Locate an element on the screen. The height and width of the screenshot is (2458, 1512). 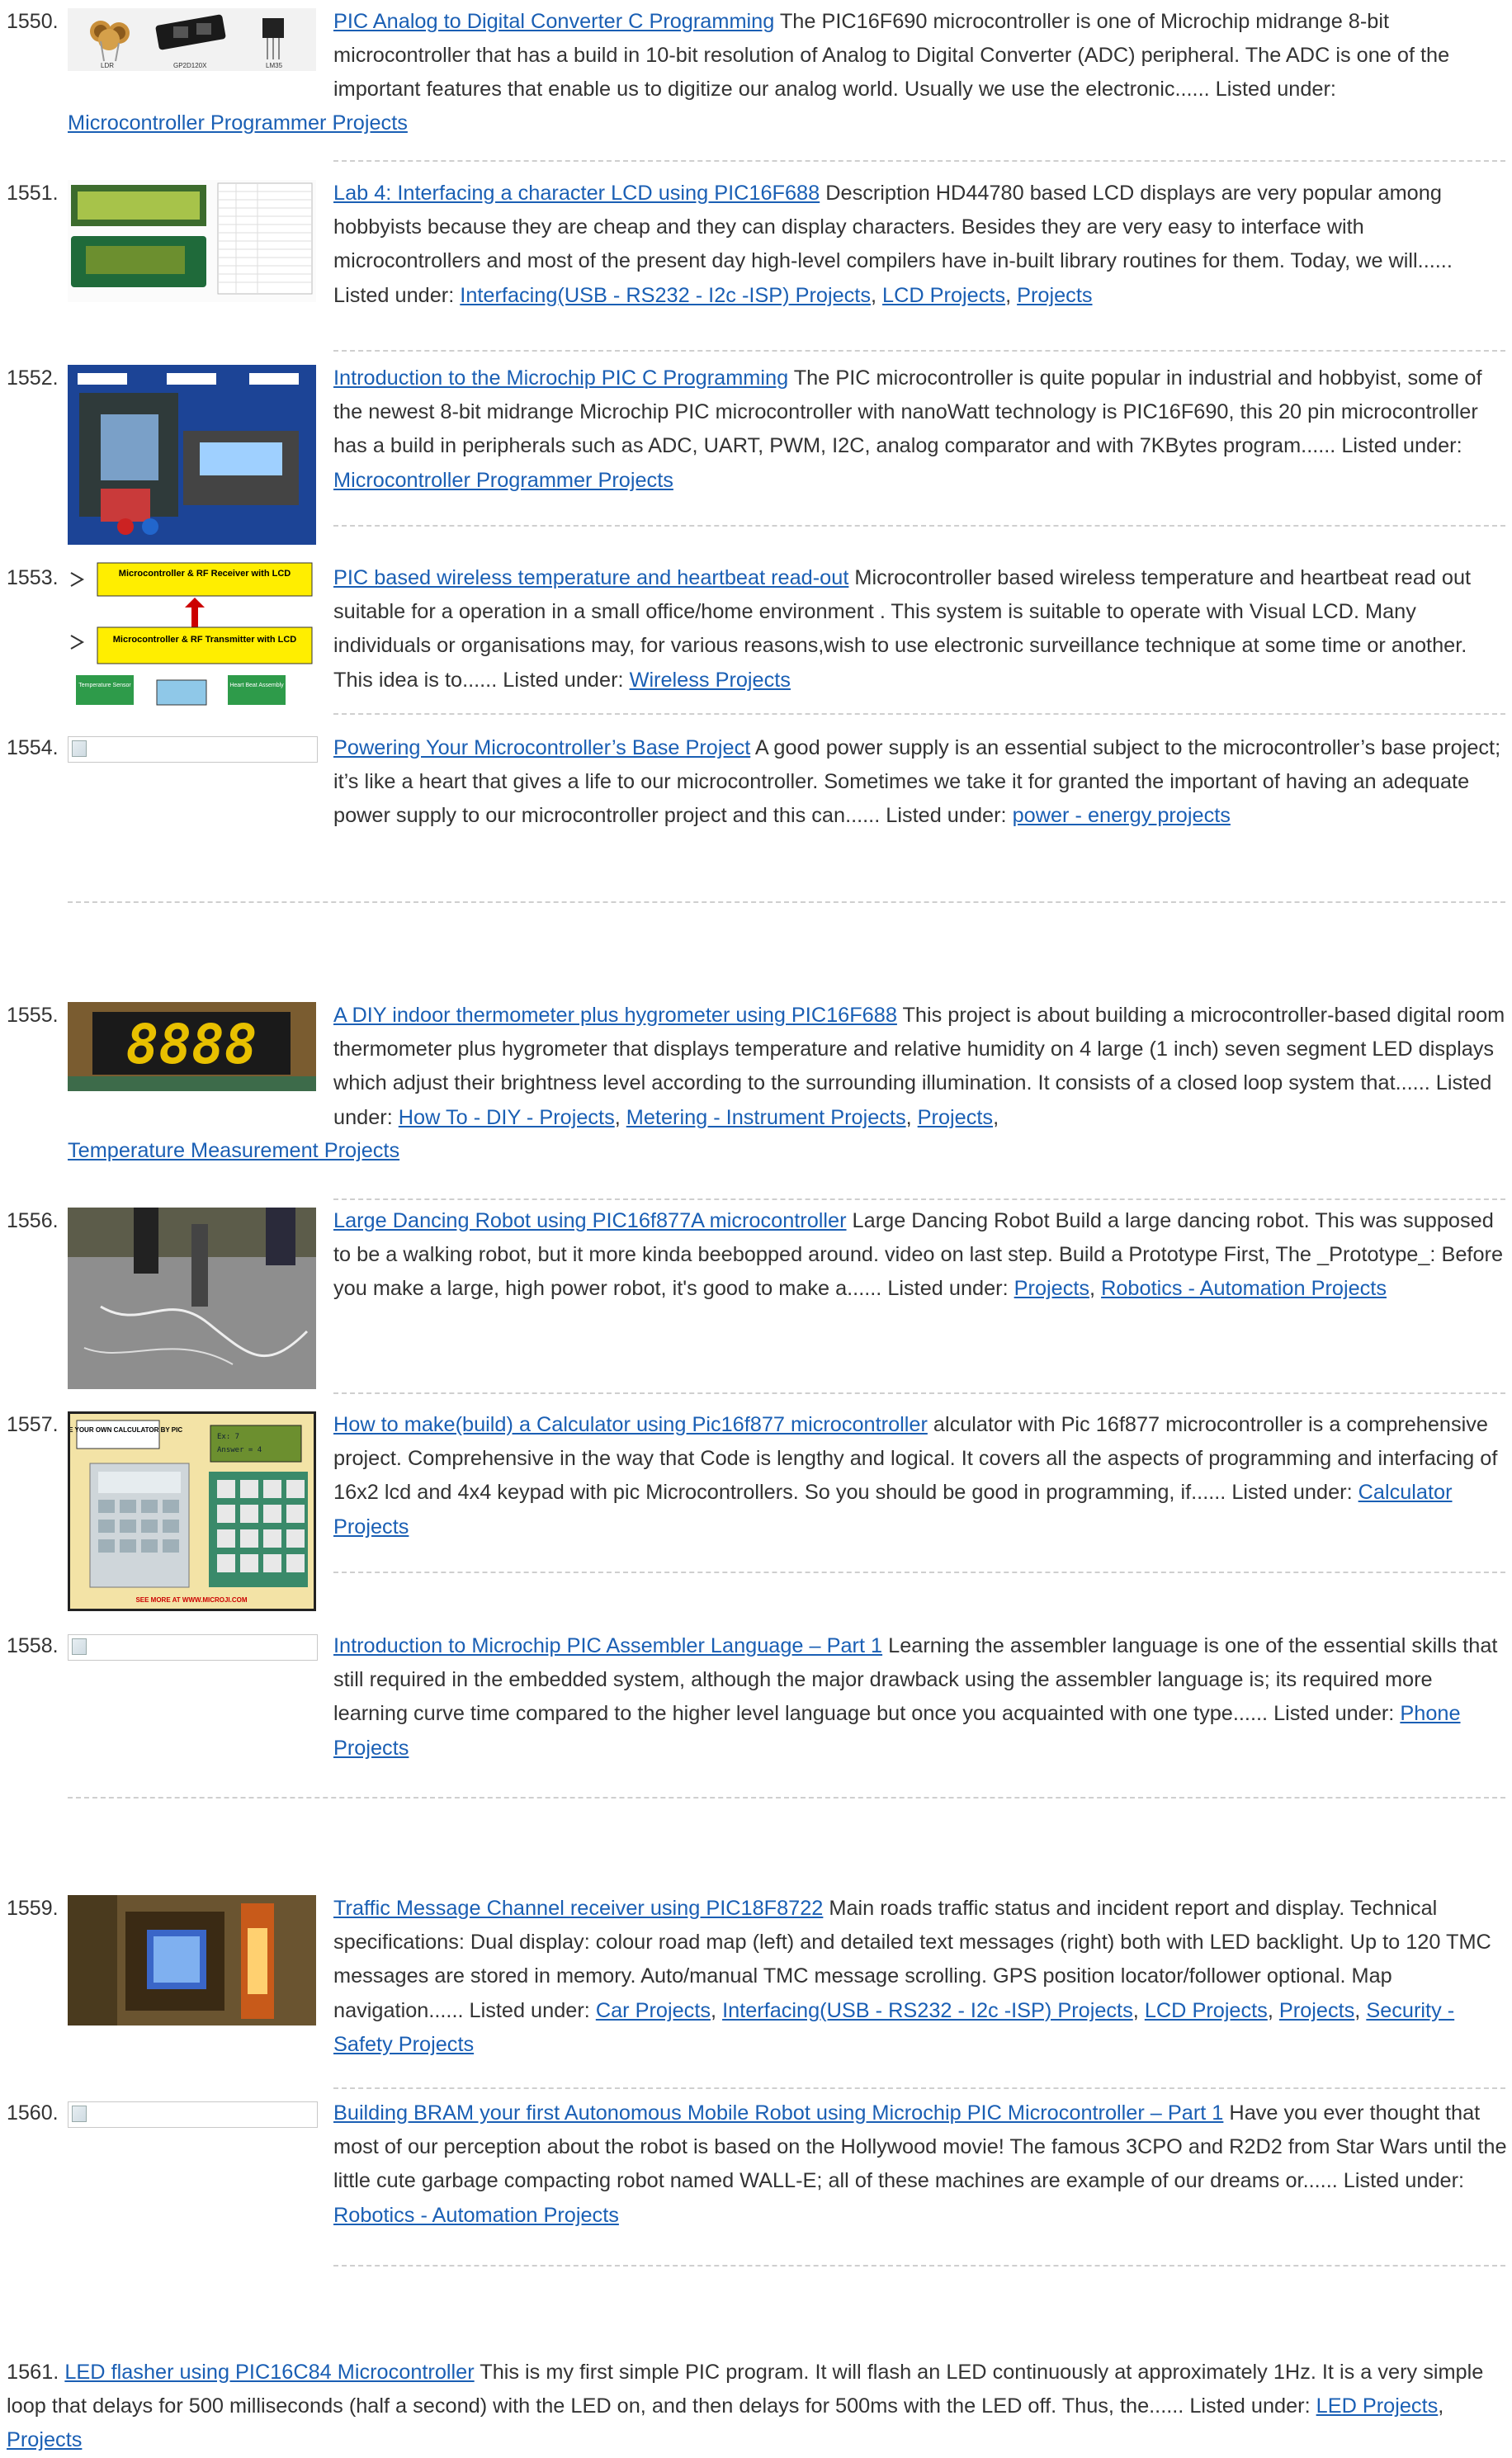
diagram-label: Microcontroller & RF Receiver with LCD is located at coordinates (205, 574).